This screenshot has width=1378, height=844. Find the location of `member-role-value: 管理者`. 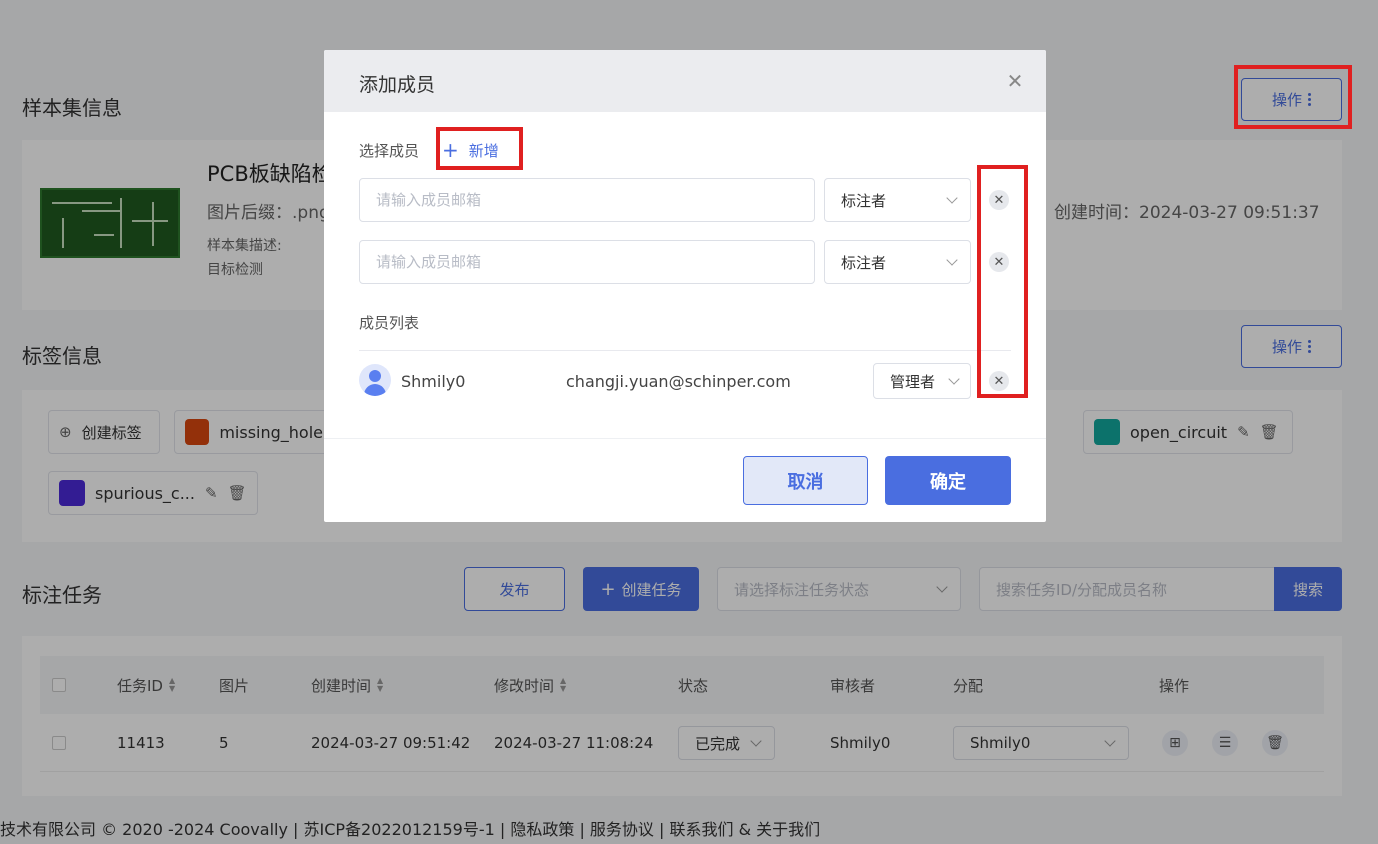

member-role-value: 管理者 is located at coordinates (913, 381).